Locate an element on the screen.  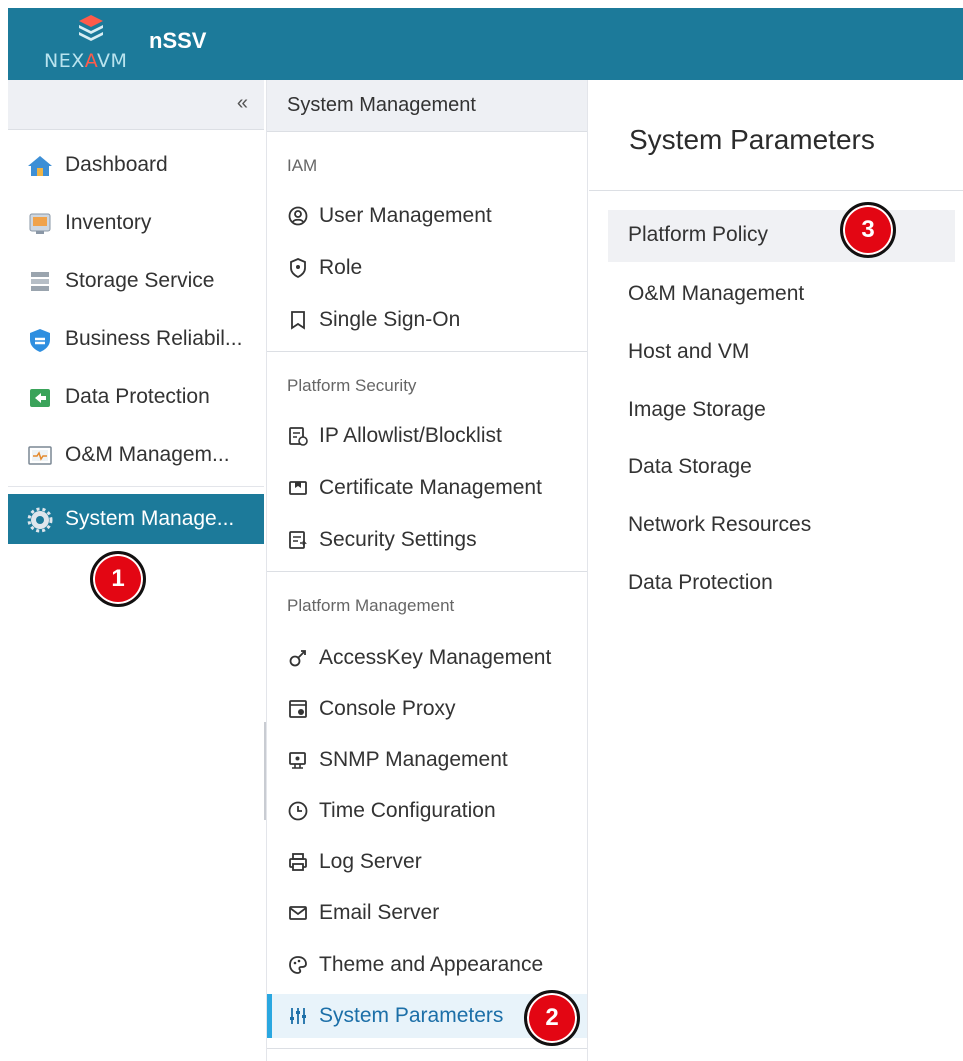
submenu-item-single-sign-on: Single Sign-On is located at coordinates (427, 320).